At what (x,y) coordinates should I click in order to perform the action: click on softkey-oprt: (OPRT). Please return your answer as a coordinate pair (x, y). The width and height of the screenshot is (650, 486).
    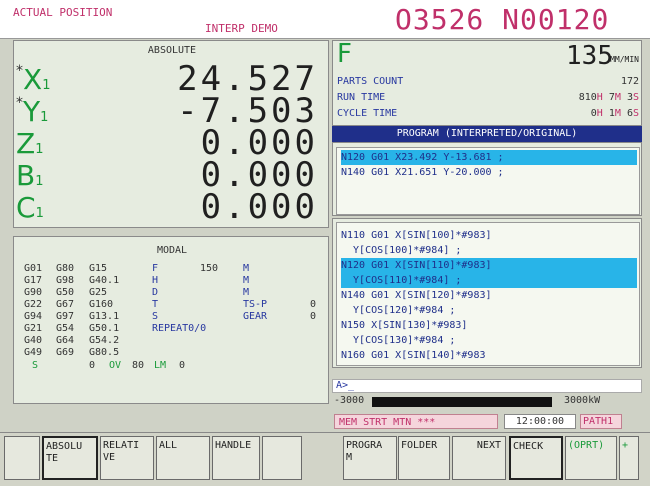
    Looking at the image, I should click on (591, 458).